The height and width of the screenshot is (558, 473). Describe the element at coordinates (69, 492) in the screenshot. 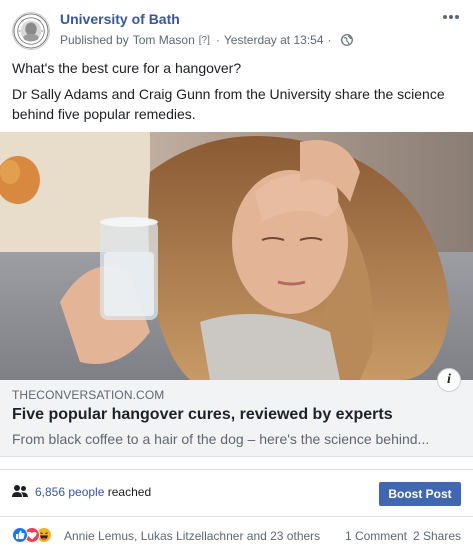

I see `reach-count-link: 6,856 people` at that location.